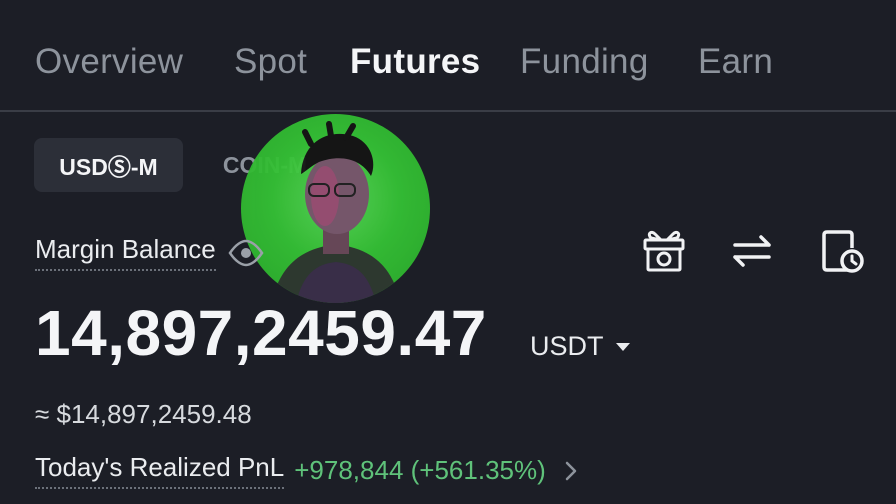 The image size is (896, 504). What do you see at coordinates (571, 471) in the screenshot?
I see `chevron-right-icon` at bounding box center [571, 471].